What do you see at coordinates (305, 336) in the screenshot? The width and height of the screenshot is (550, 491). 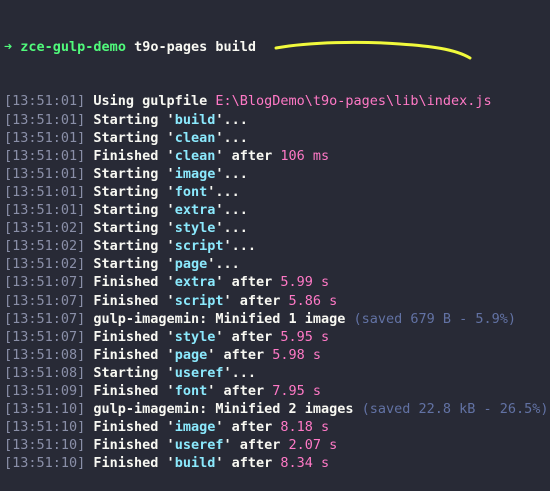 I see `log-duration: 5.95 s` at bounding box center [305, 336].